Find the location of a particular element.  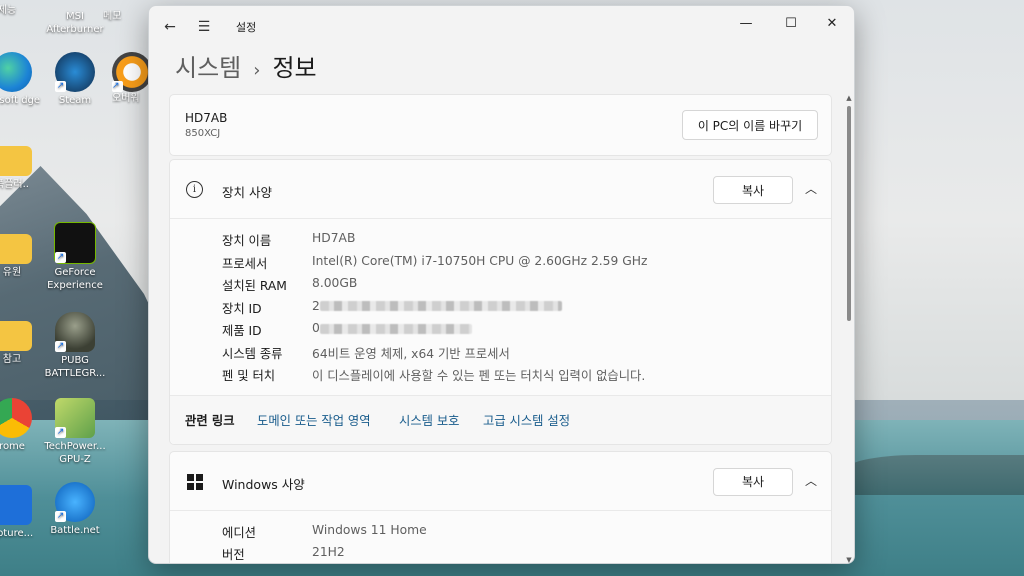

shoreline is located at coordinates (934, 475).